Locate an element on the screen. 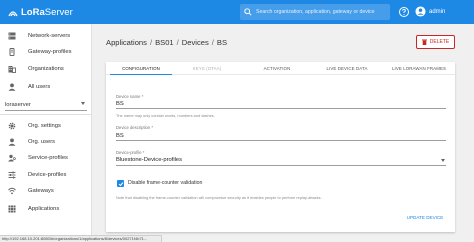 The image size is (474, 242). tab-activation: ACTIVATION is located at coordinates (277, 68).